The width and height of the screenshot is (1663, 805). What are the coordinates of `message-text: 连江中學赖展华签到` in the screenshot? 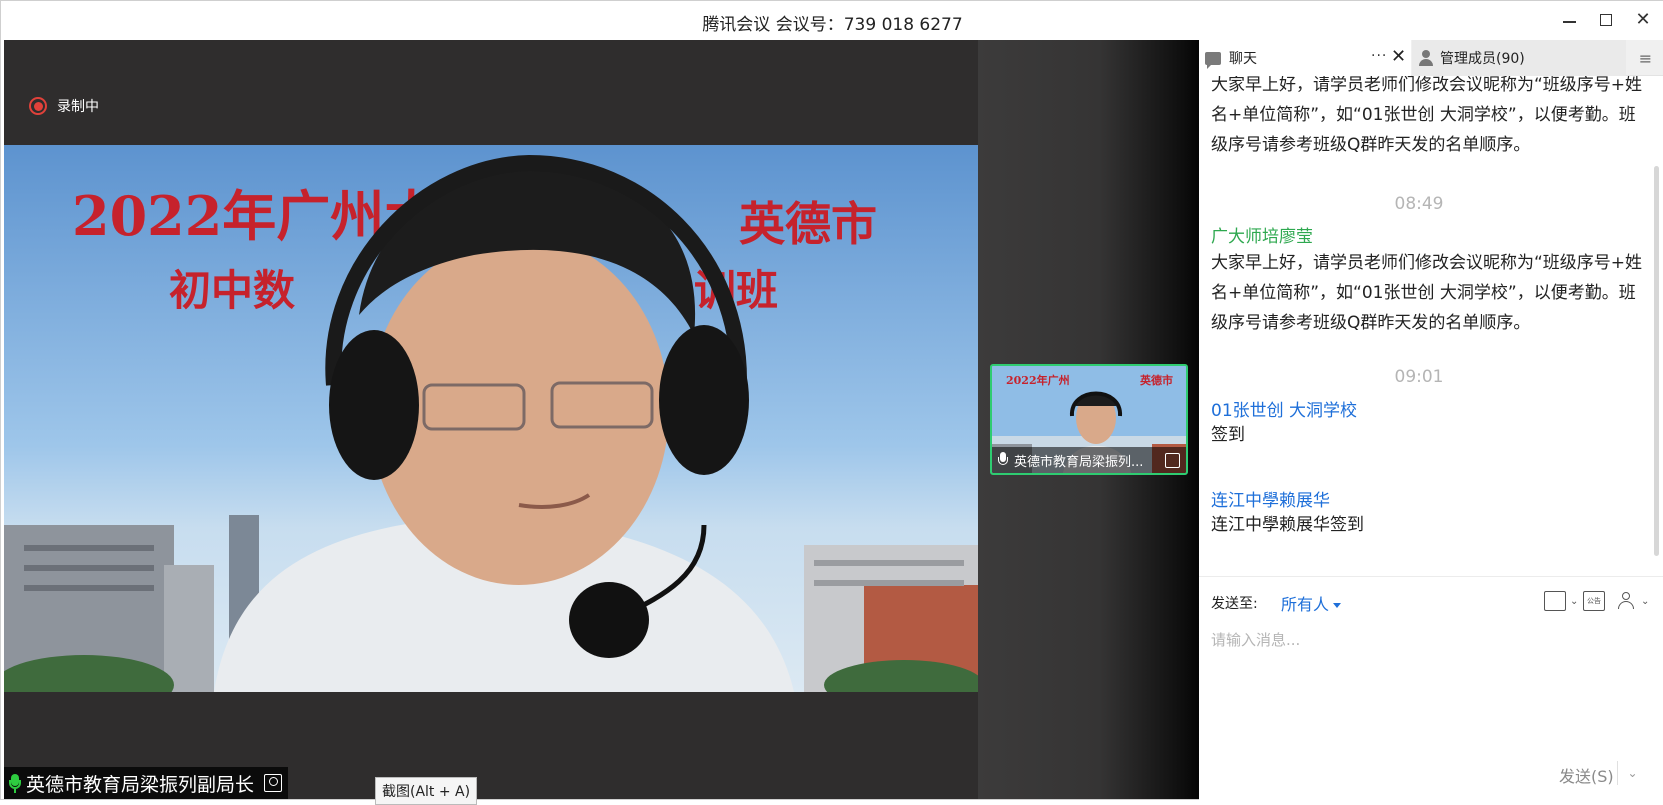 It's located at (1287, 525).